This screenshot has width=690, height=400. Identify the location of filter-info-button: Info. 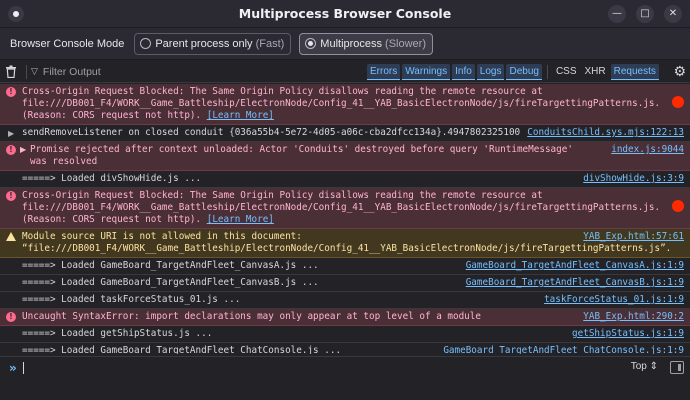
(463, 71).